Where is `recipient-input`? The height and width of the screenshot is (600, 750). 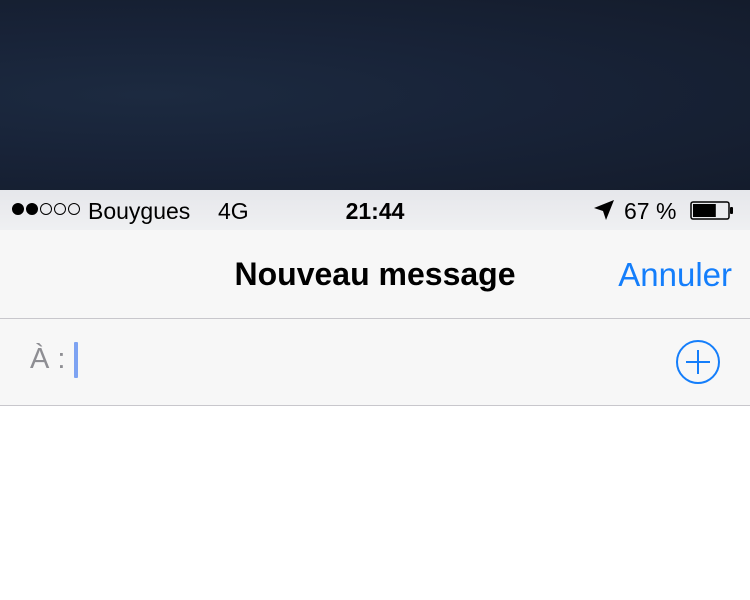 recipient-input is located at coordinates (362, 361).